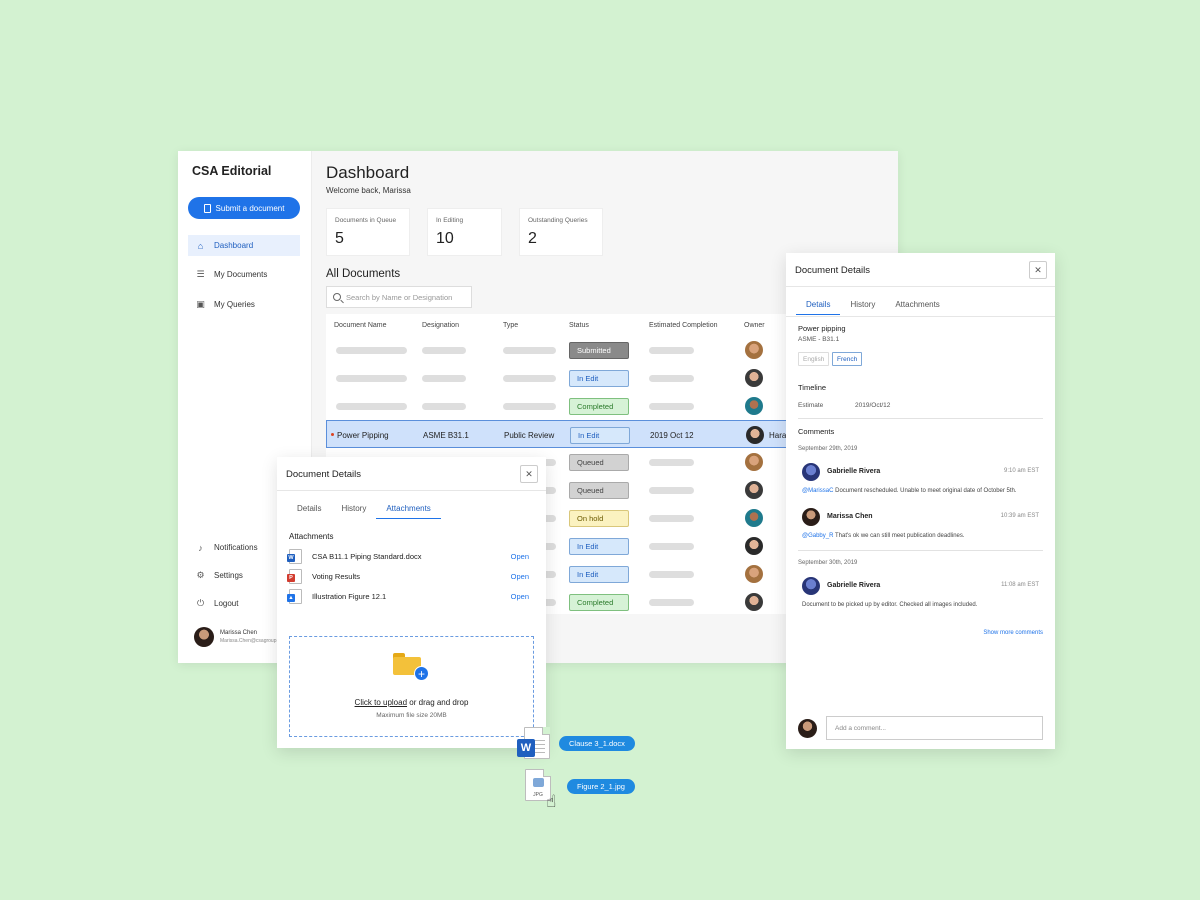 The height and width of the screenshot is (900, 1200). Describe the element at coordinates (529, 435) in the screenshot. I see `cell-type: Public Review` at that location.